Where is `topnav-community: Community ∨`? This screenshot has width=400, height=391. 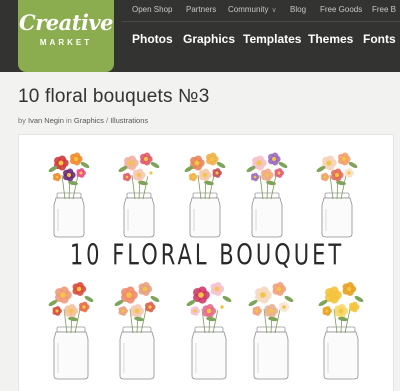 topnav-community: Community ∨ is located at coordinates (252, 9).